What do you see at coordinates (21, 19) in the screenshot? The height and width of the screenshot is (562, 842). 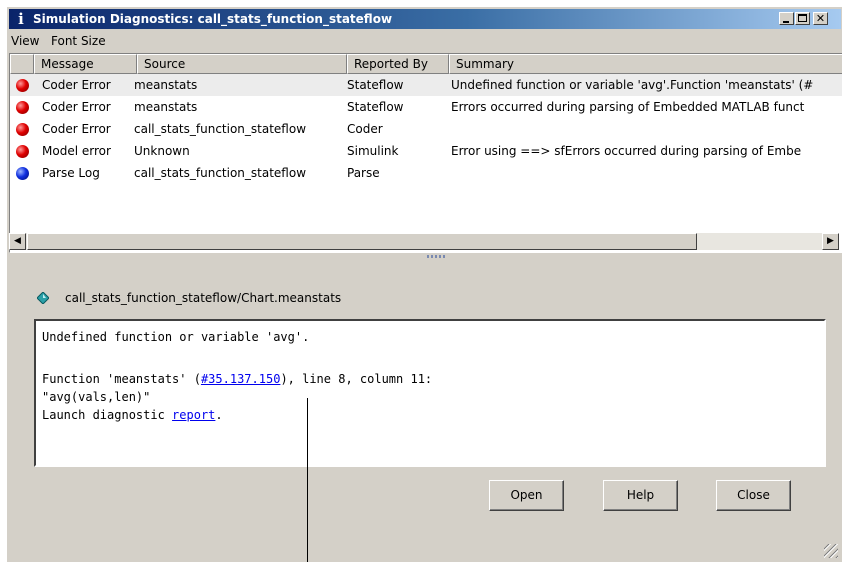 I see `info-icon: i` at bounding box center [21, 19].